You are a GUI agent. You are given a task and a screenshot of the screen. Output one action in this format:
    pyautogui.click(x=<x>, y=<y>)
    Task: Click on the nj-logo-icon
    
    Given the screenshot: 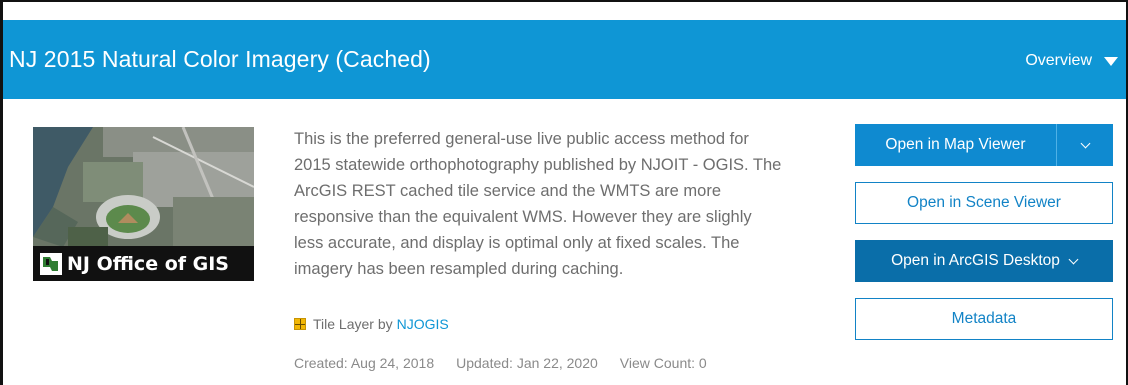 What is the action you would take?
    pyautogui.click(x=51, y=263)
    